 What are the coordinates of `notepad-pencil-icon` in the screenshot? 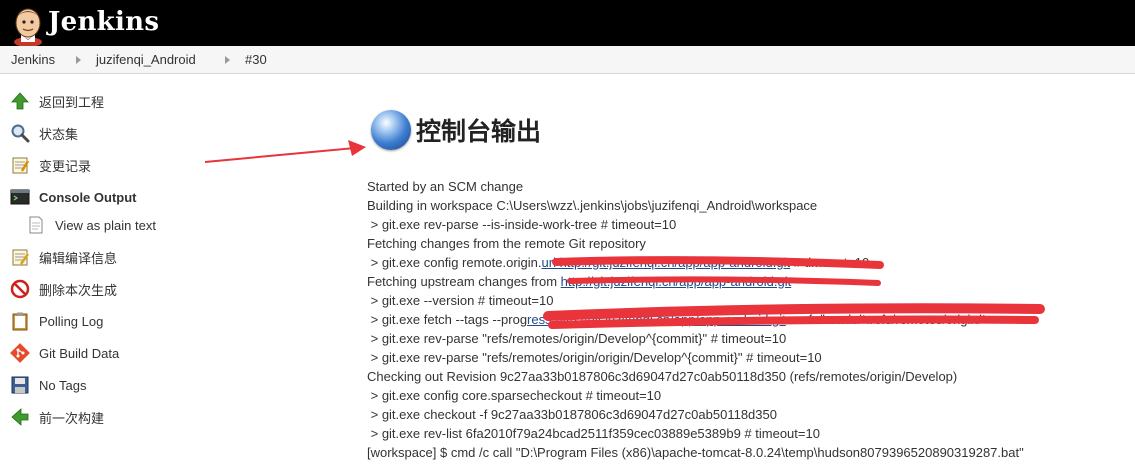 It's located at (21, 257).